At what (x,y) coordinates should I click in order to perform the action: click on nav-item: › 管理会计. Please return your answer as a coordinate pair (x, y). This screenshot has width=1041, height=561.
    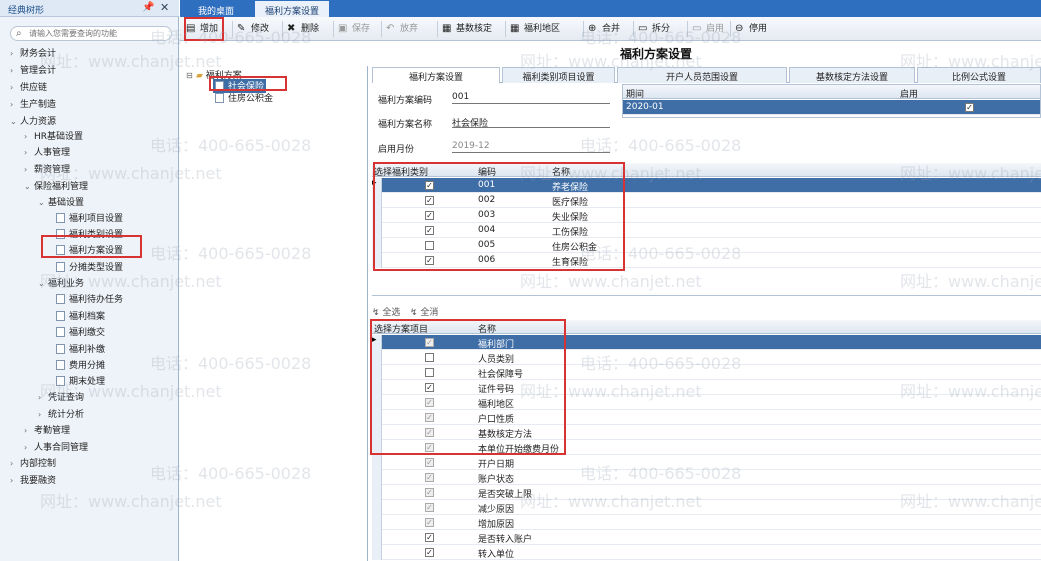
    Looking at the image, I should click on (33, 70).